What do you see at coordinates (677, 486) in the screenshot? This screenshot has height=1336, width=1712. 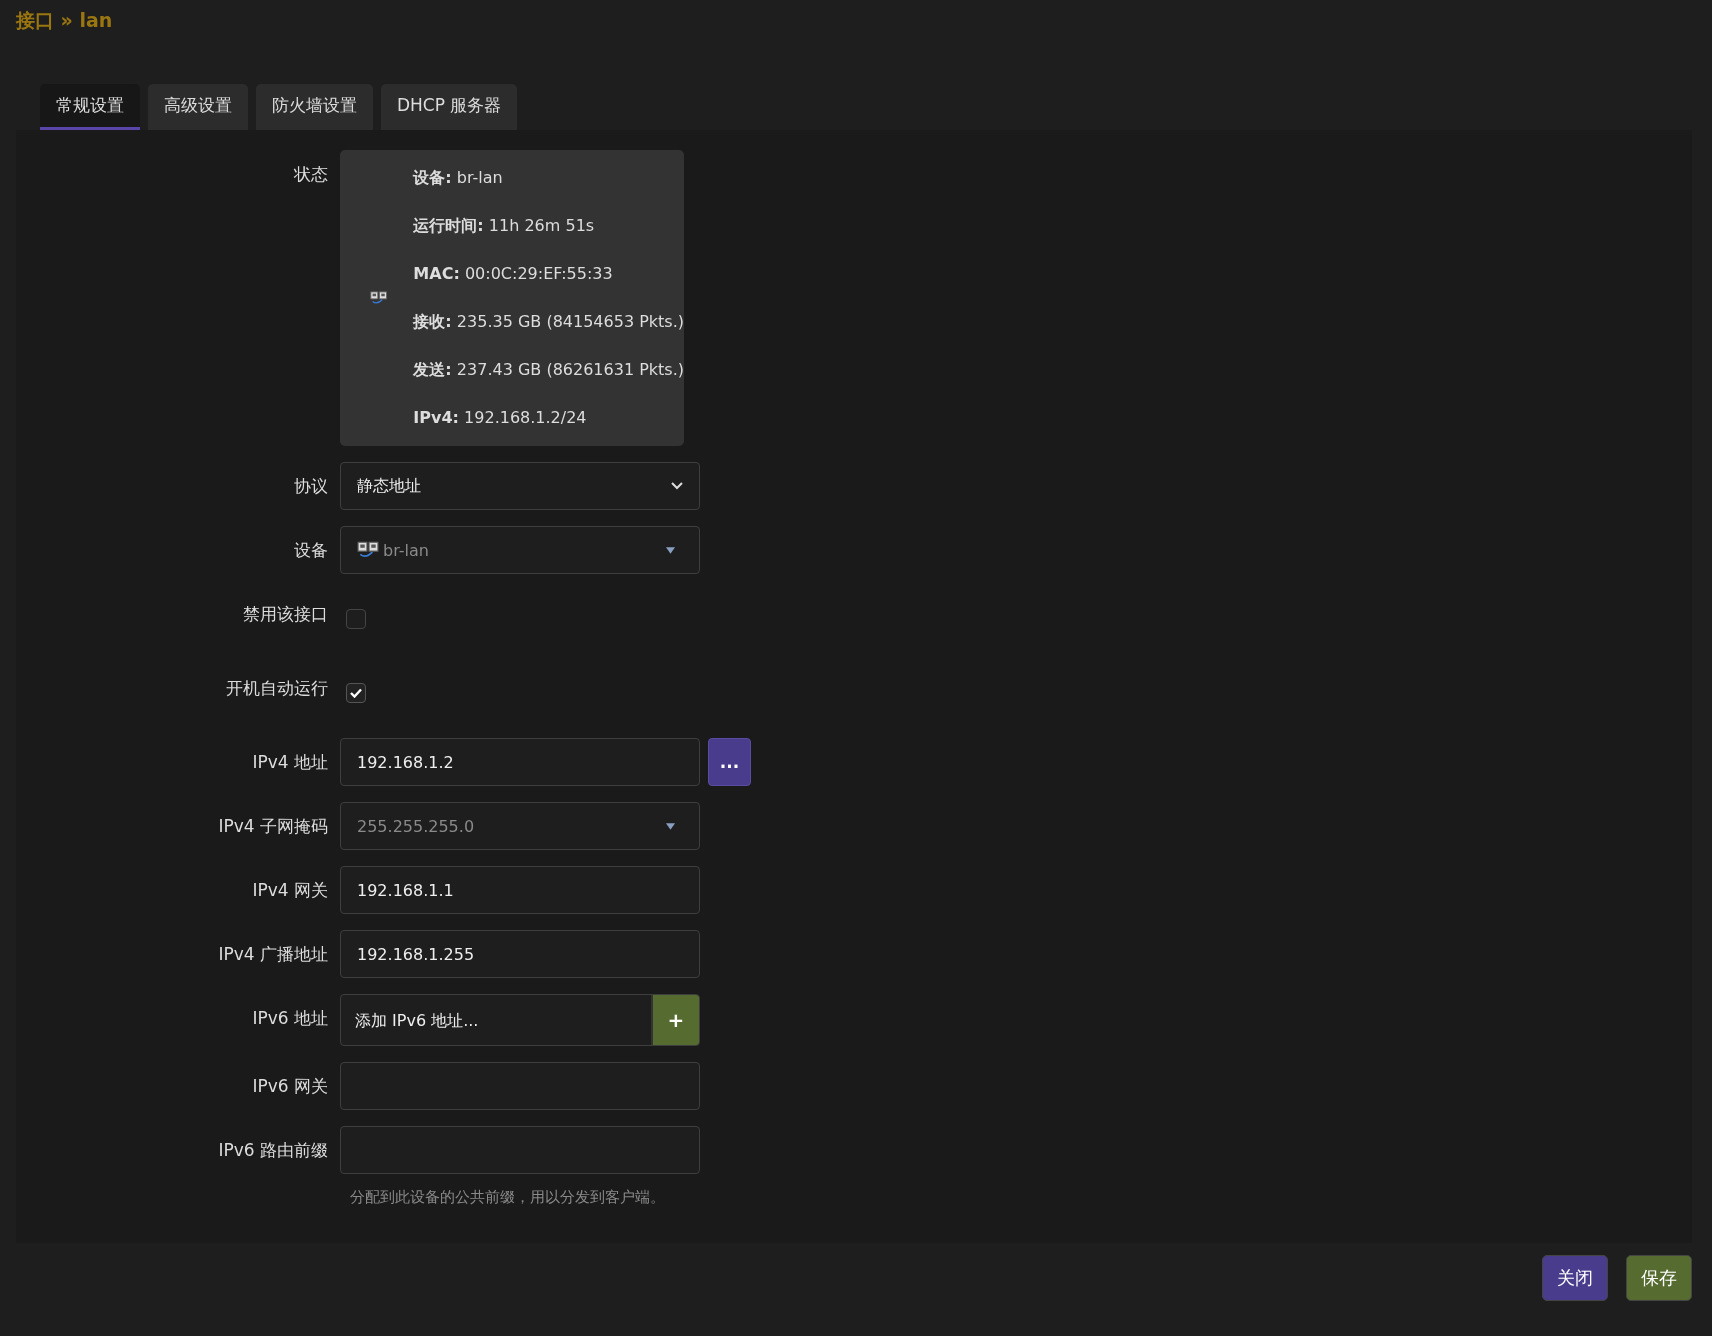 I see `chevron-down-icon` at bounding box center [677, 486].